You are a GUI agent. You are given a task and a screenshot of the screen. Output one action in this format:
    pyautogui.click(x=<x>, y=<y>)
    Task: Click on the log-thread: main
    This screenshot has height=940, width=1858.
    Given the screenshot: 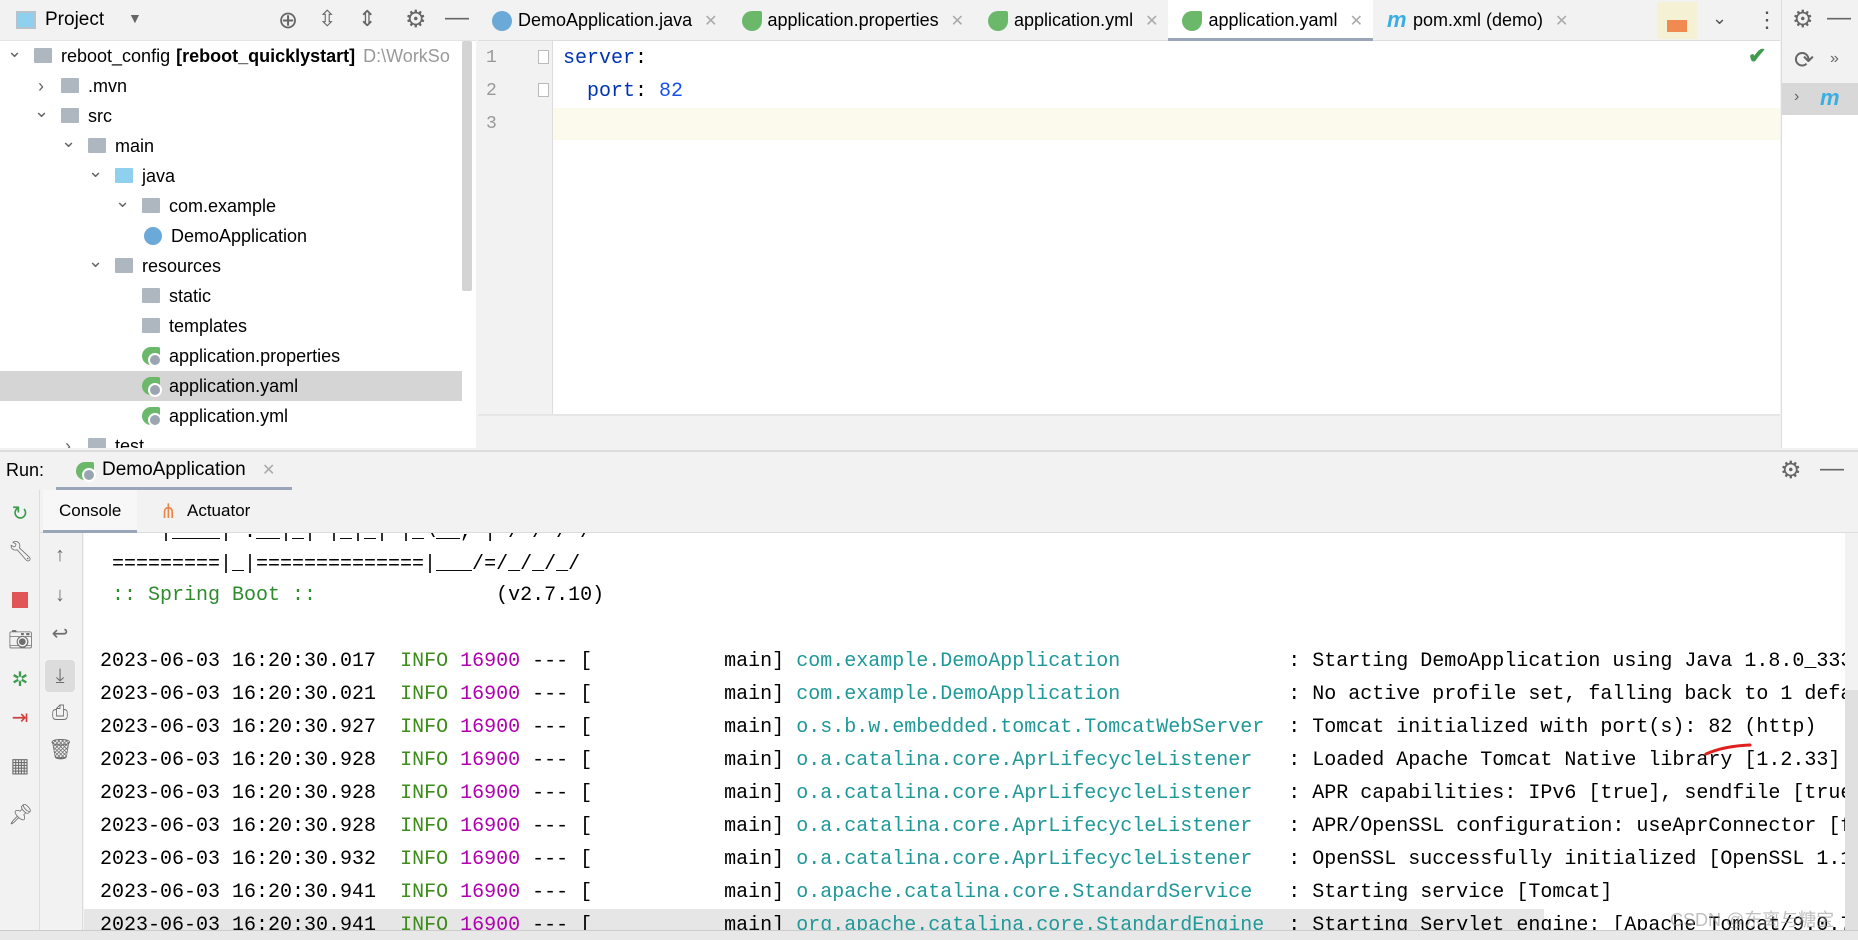 What is the action you would take?
    pyautogui.click(x=748, y=727)
    